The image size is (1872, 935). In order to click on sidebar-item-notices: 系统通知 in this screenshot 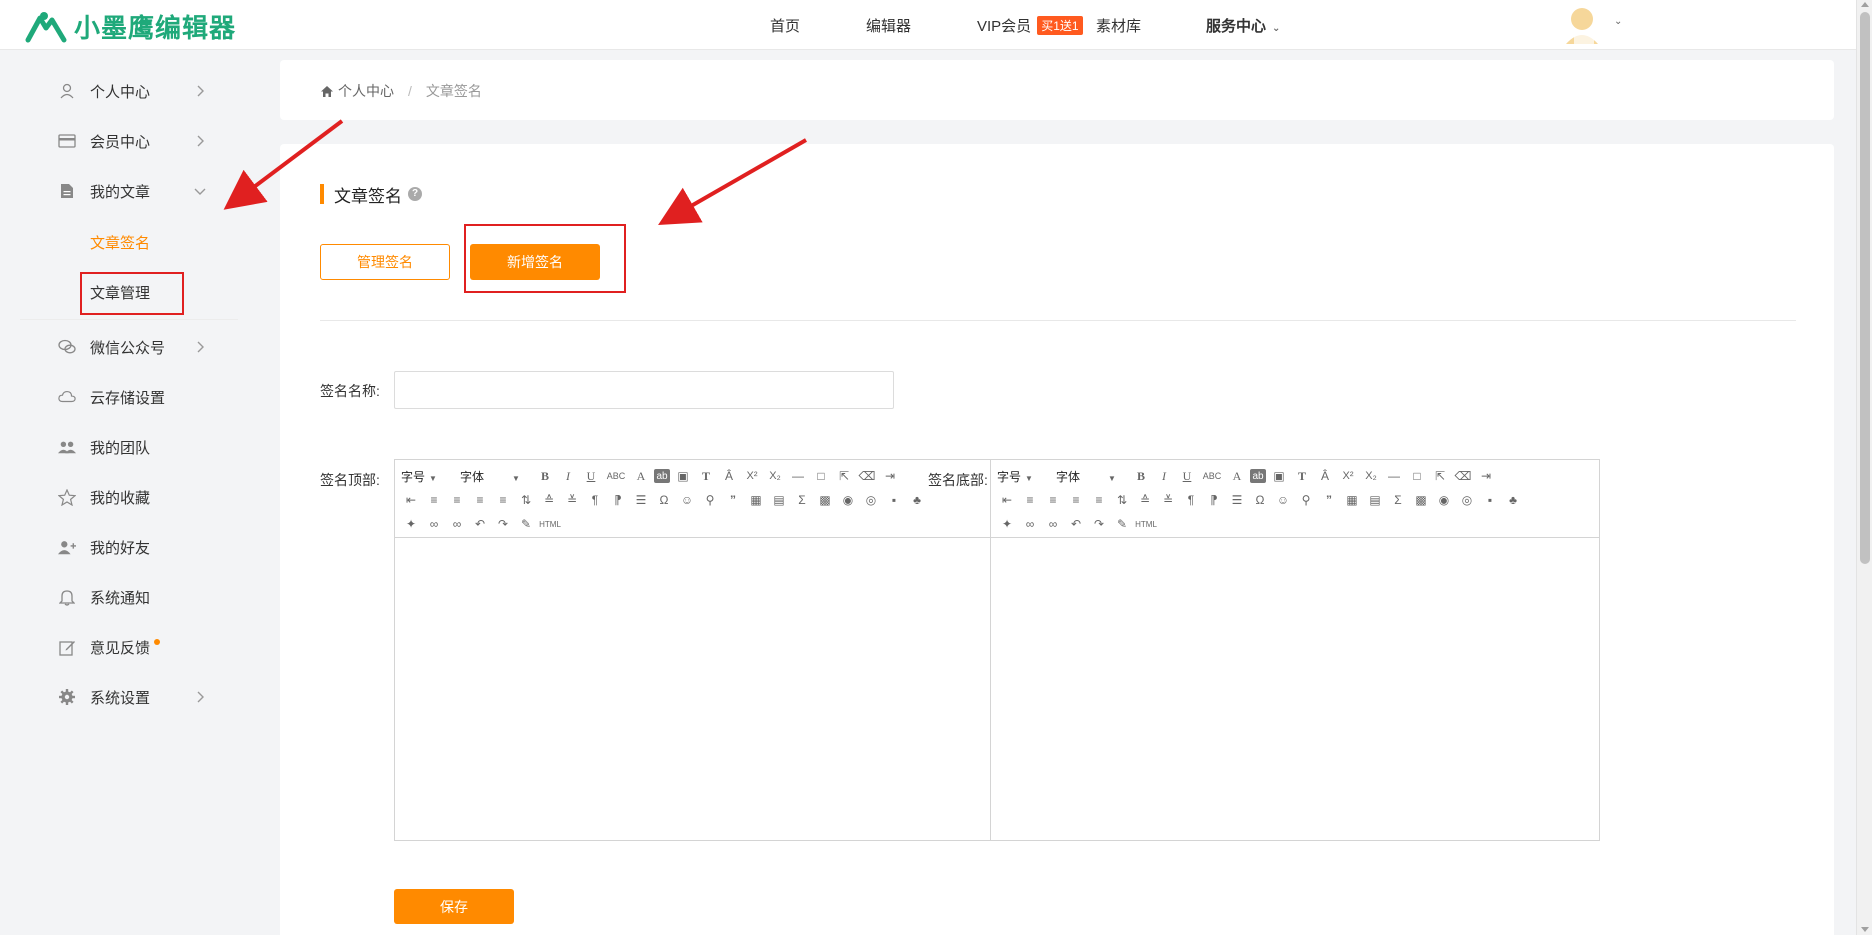, I will do `click(138, 597)`.